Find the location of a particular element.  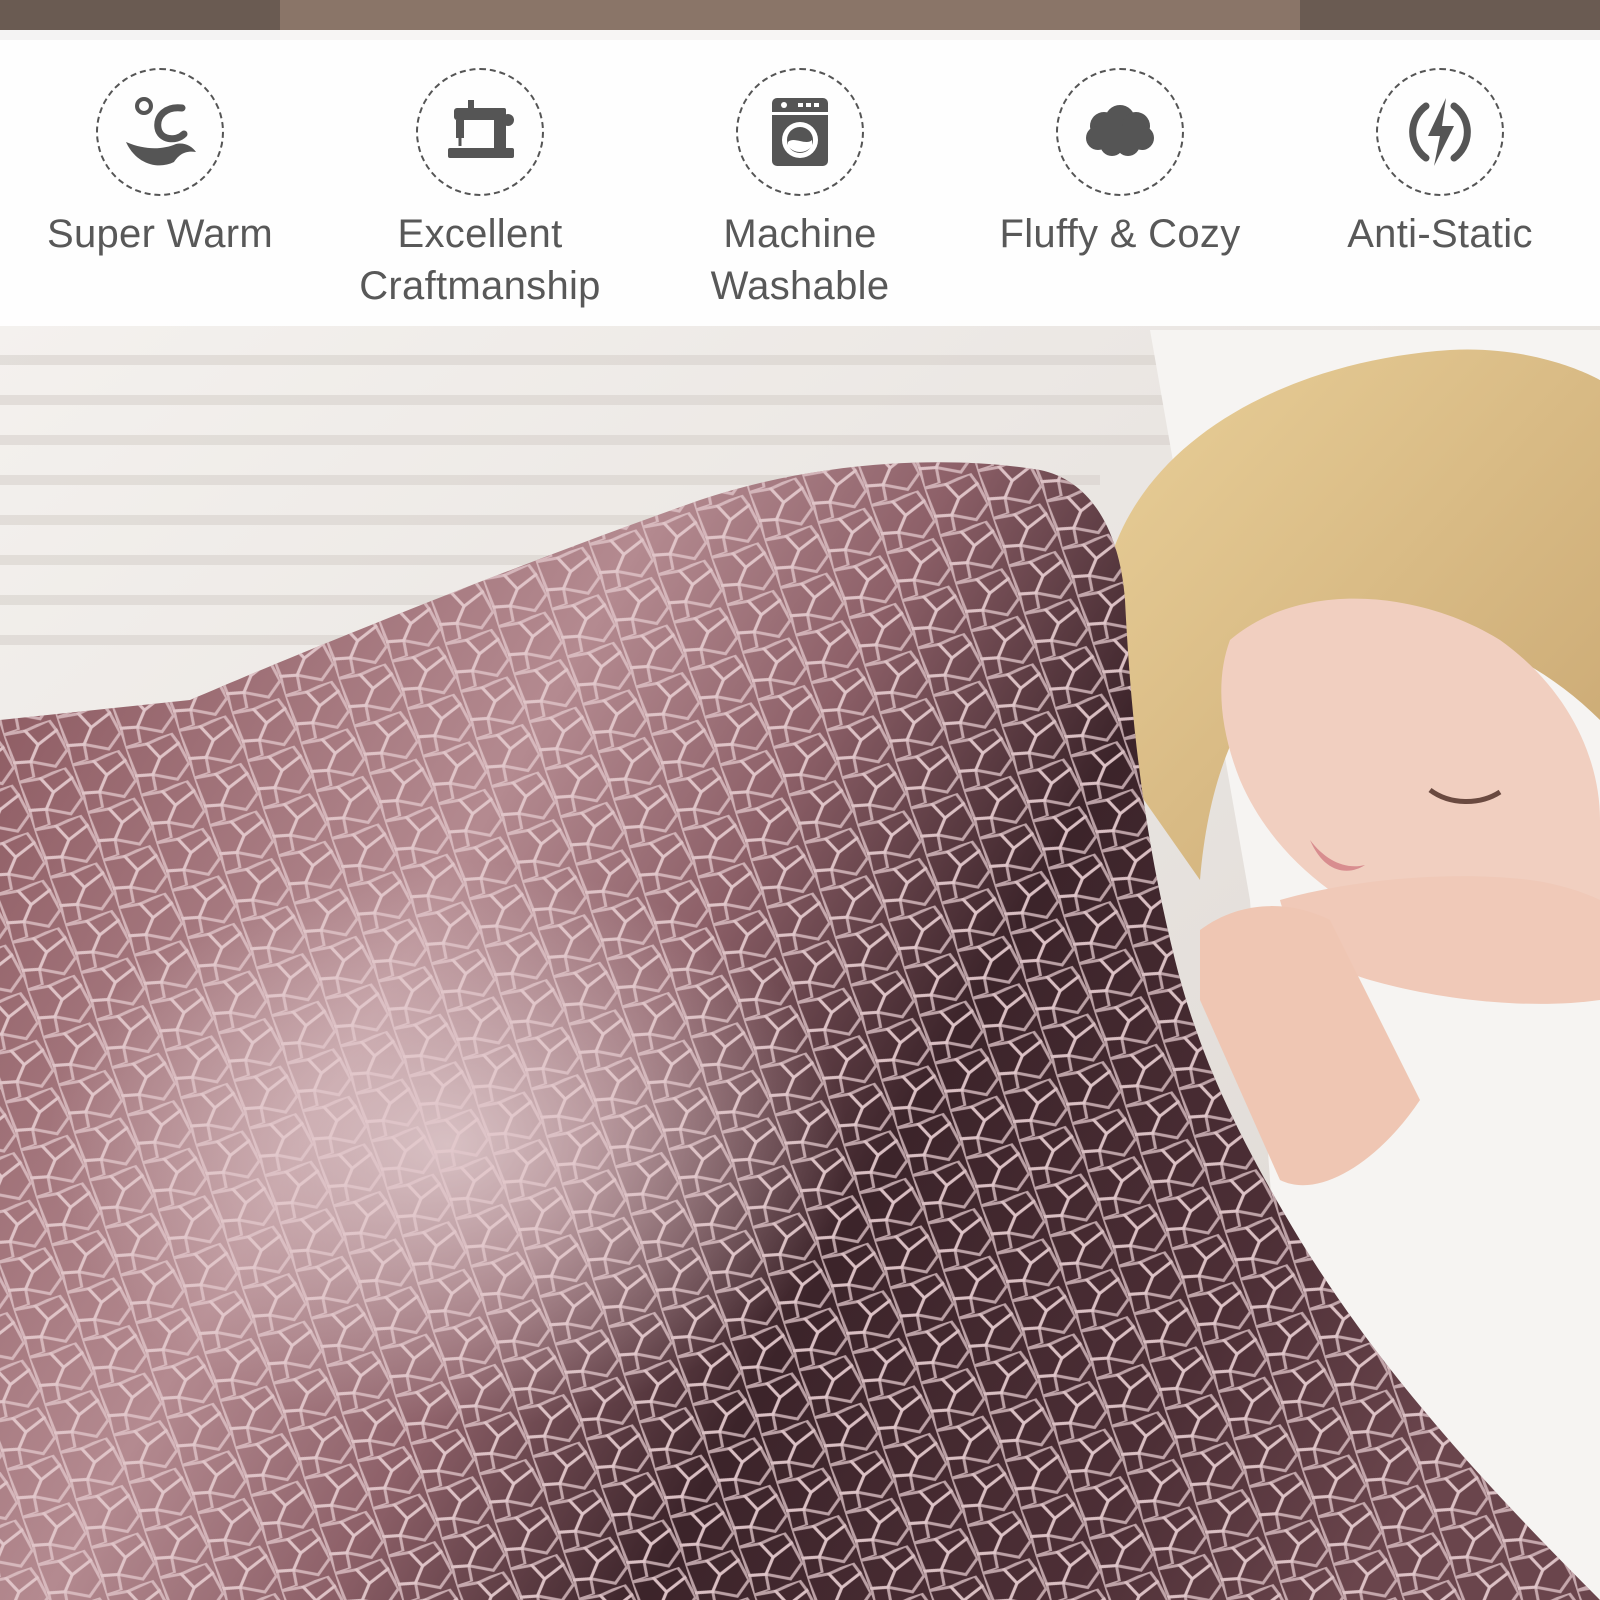

feature-machine-washable: Machine Washable is located at coordinates (800, 190).